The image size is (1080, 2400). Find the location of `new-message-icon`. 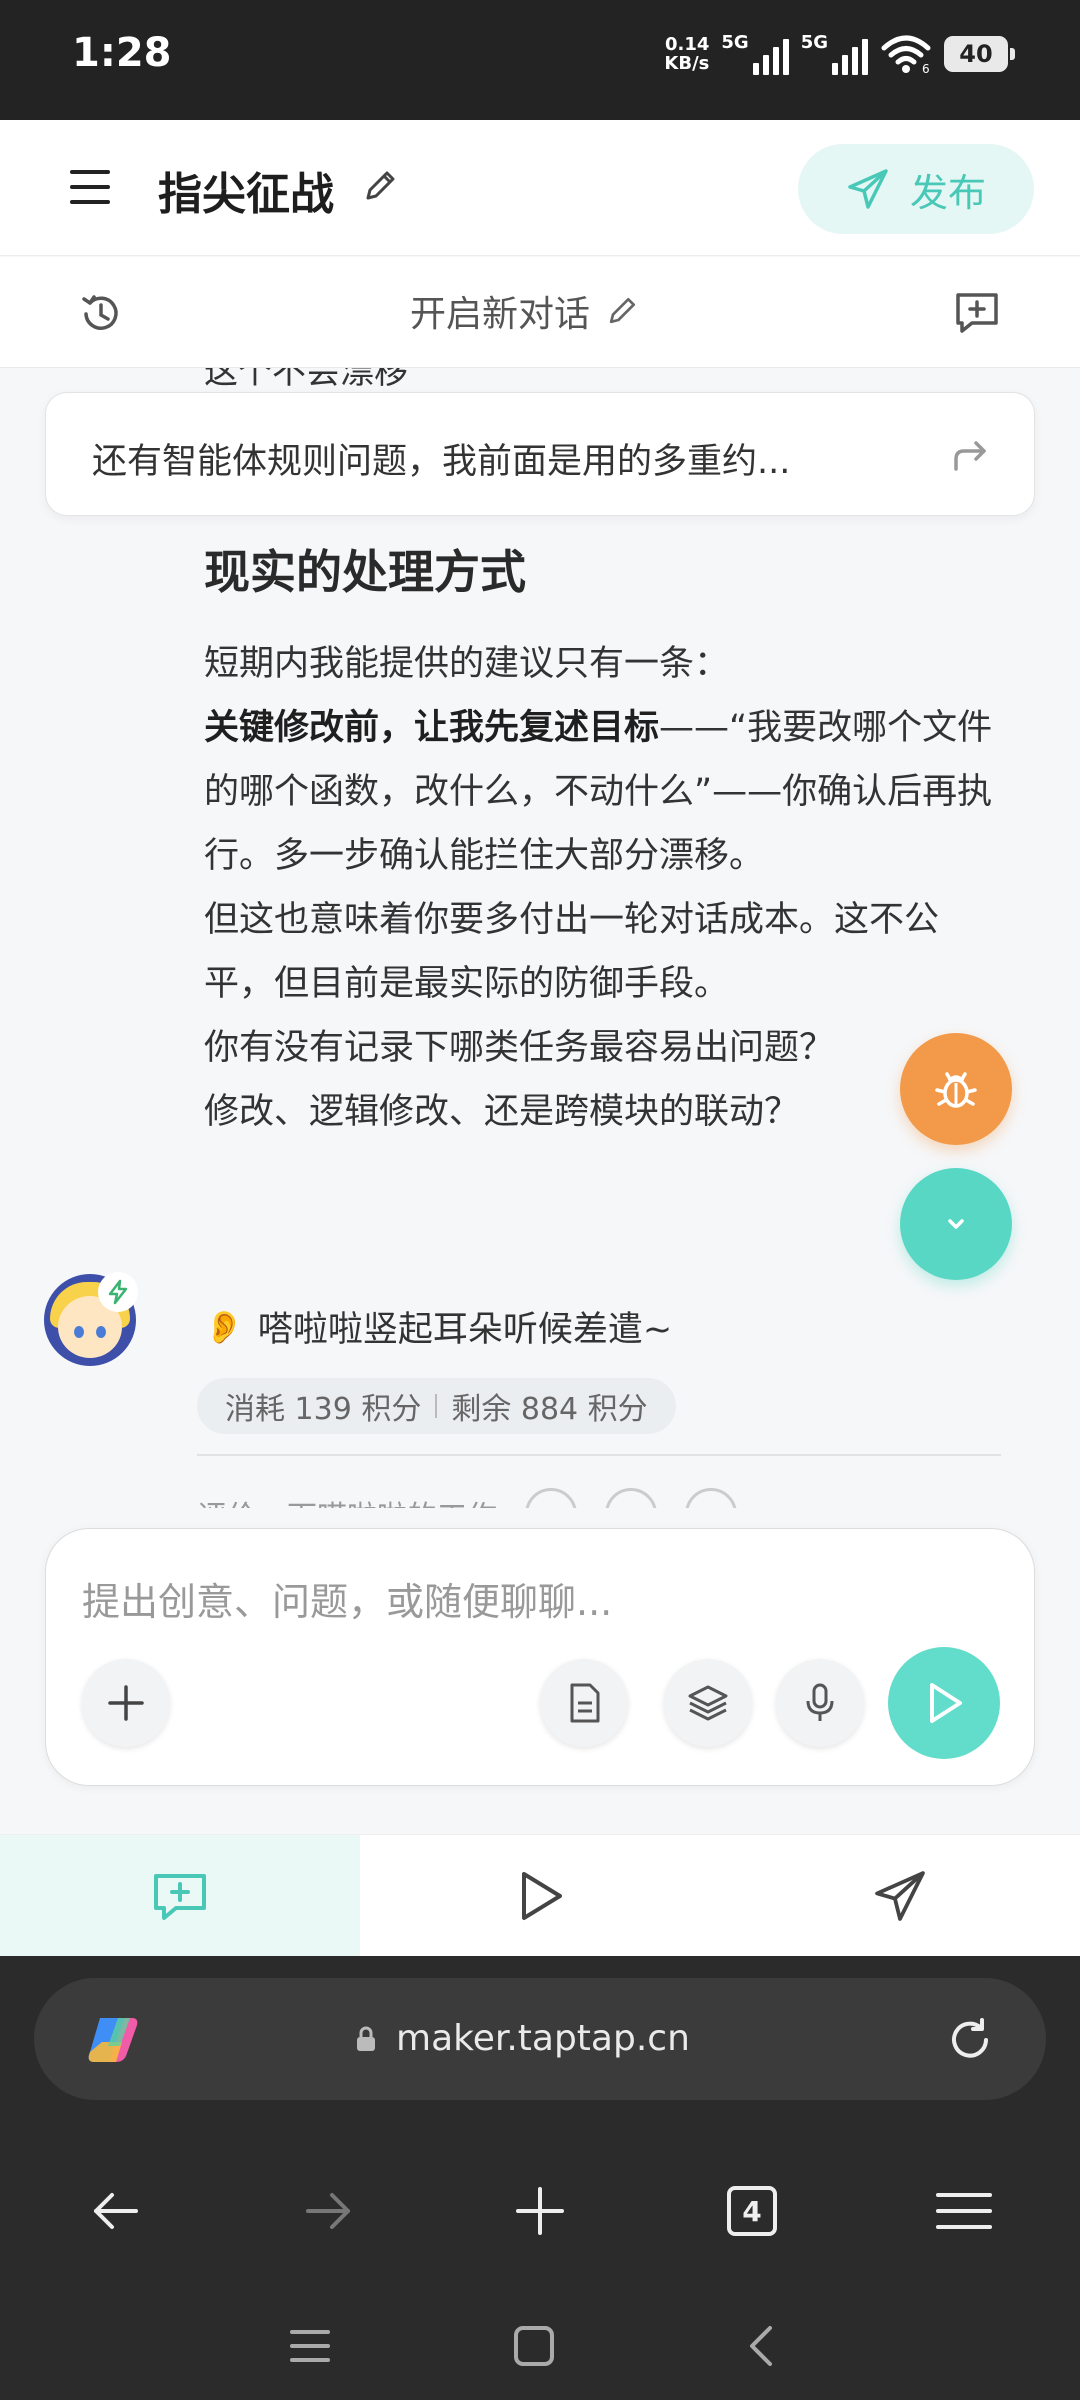

new-message-icon is located at coordinates (977, 312).